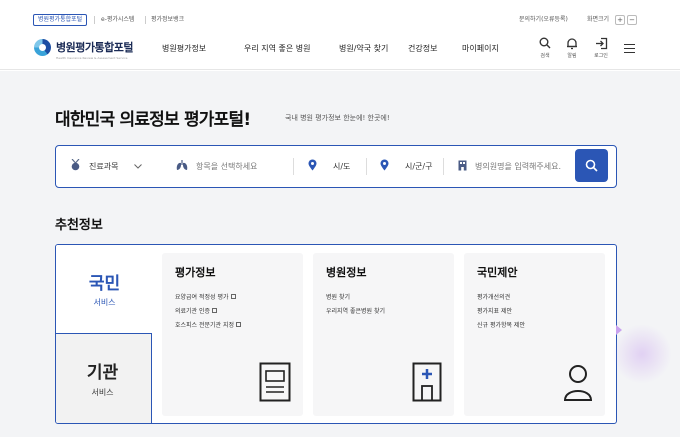 This screenshot has height=437, width=680. I want to click on card-link: 의료기관 인증, so click(208, 312).